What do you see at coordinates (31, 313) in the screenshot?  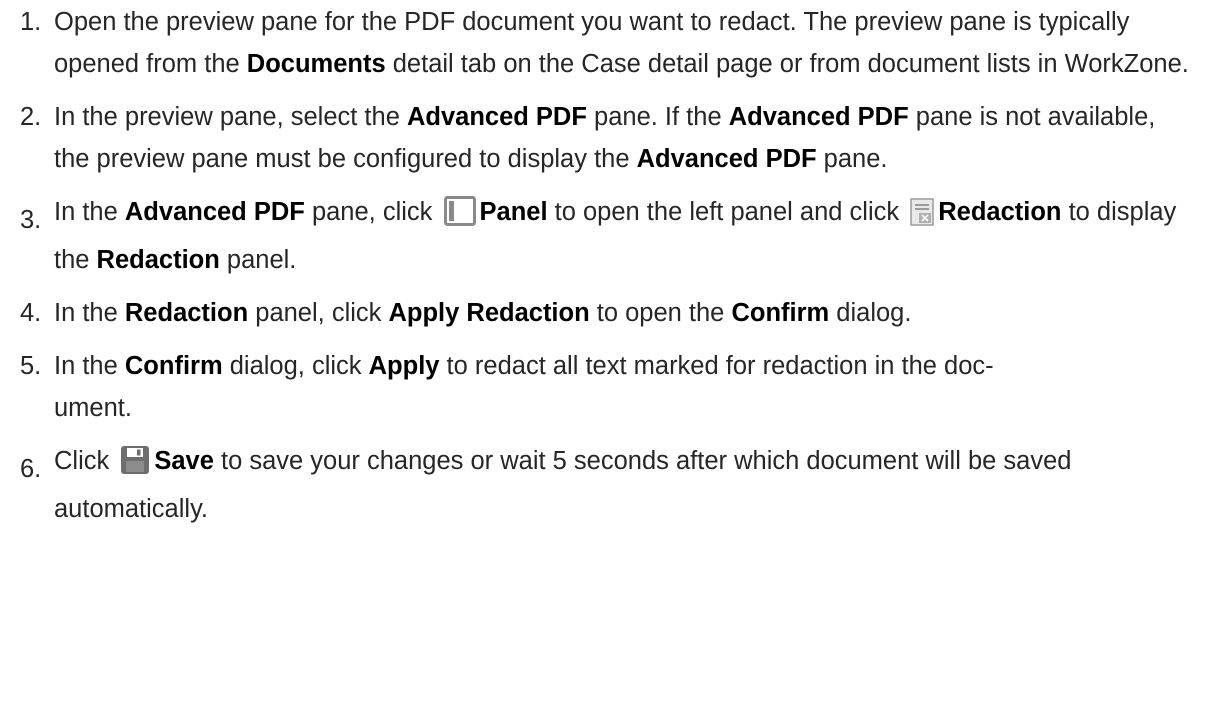 I see `step-number: 4.` at bounding box center [31, 313].